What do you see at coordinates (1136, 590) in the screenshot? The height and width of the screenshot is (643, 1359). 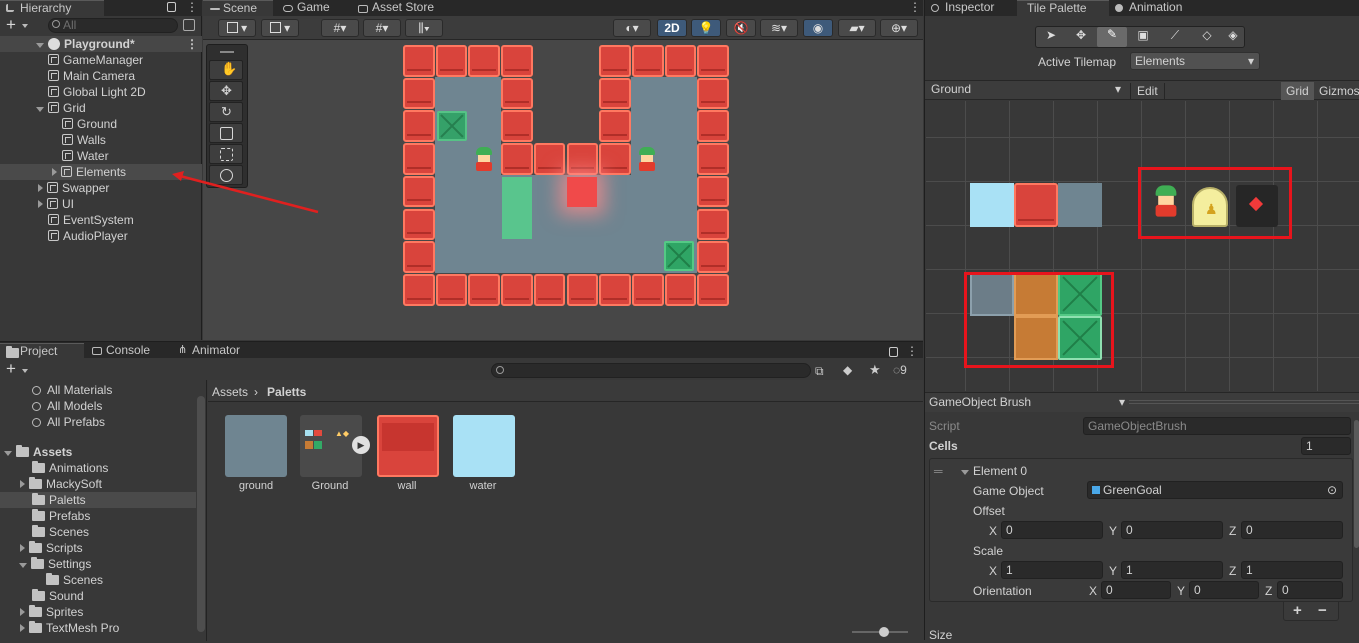 I see `orientation-x-input: 0` at bounding box center [1136, 590].